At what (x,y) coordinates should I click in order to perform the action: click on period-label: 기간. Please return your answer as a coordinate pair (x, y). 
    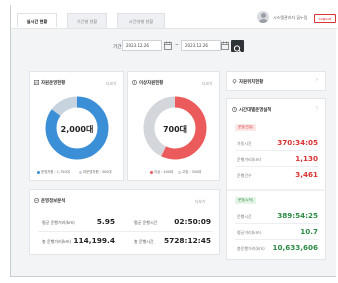
    Looking at the image, I should click on (117, 47).